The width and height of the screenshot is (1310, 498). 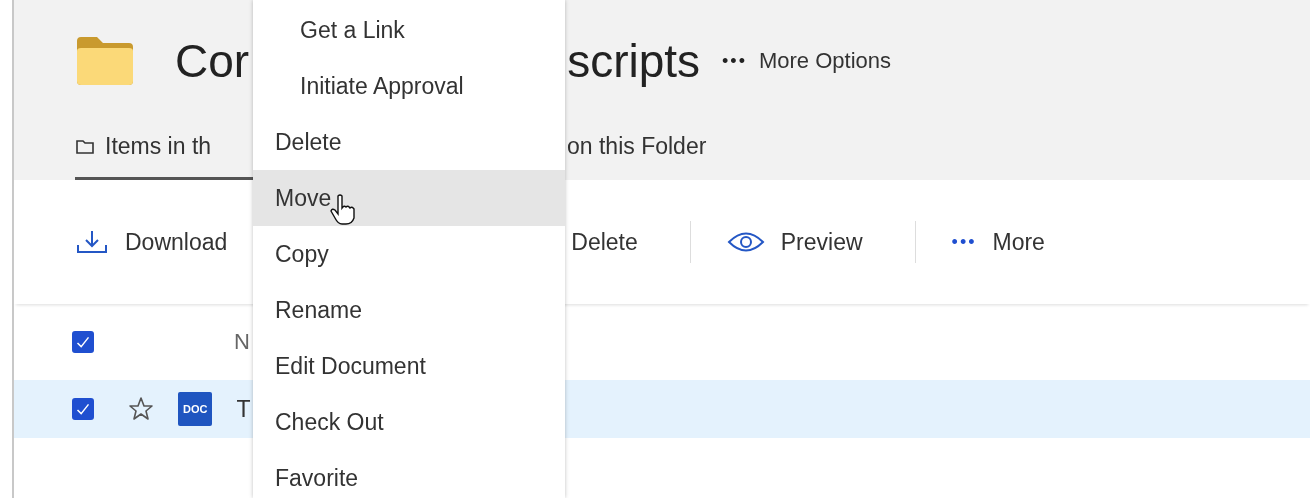 What do you see at coordinates (409, 142) in the screenshot?
I see `menu-item: Delete` at bounding box center [409, 142].